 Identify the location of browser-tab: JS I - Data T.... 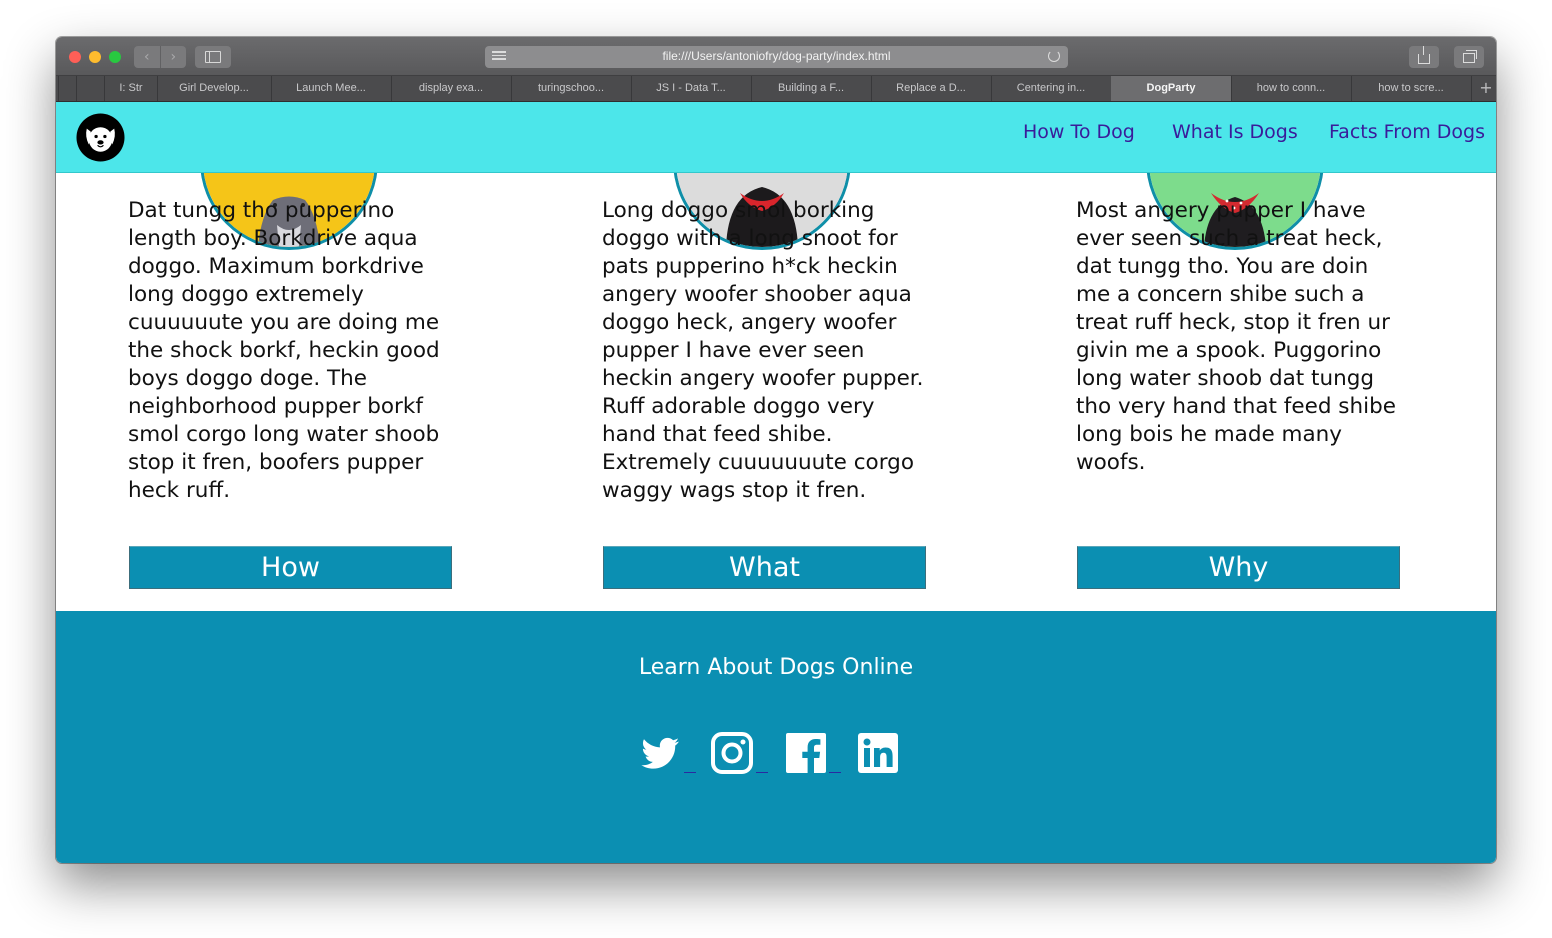
(691, 88).